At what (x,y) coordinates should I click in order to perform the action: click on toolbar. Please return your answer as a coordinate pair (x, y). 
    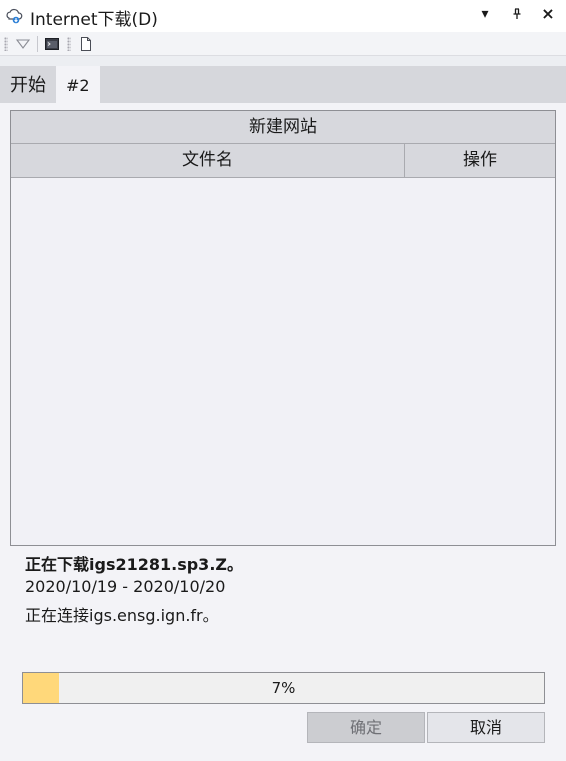
    Looking at the image, I should click on (283, 44).